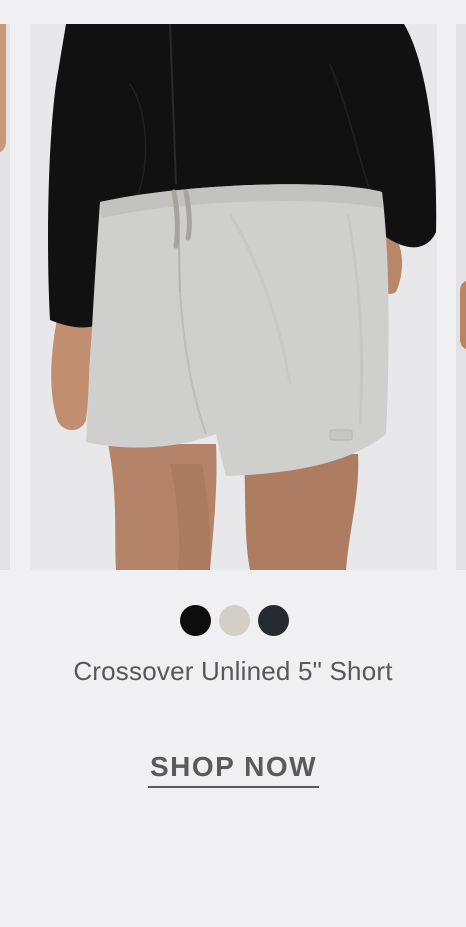  I want to click on next-product-peek, so click(461, 297).